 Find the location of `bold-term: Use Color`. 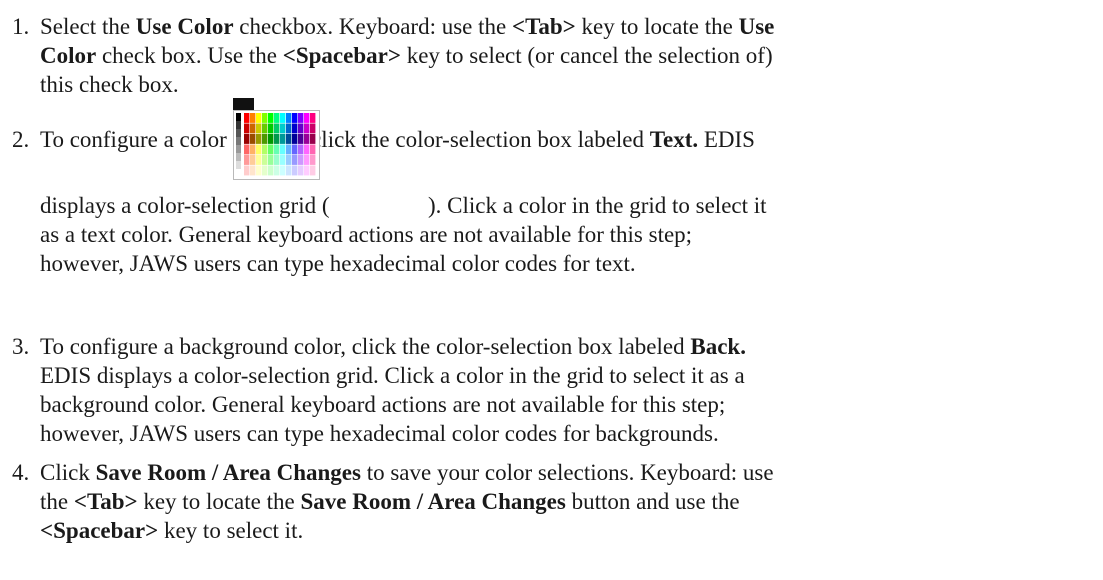

bold-term: Use Color is located at coordinates (184, 26).